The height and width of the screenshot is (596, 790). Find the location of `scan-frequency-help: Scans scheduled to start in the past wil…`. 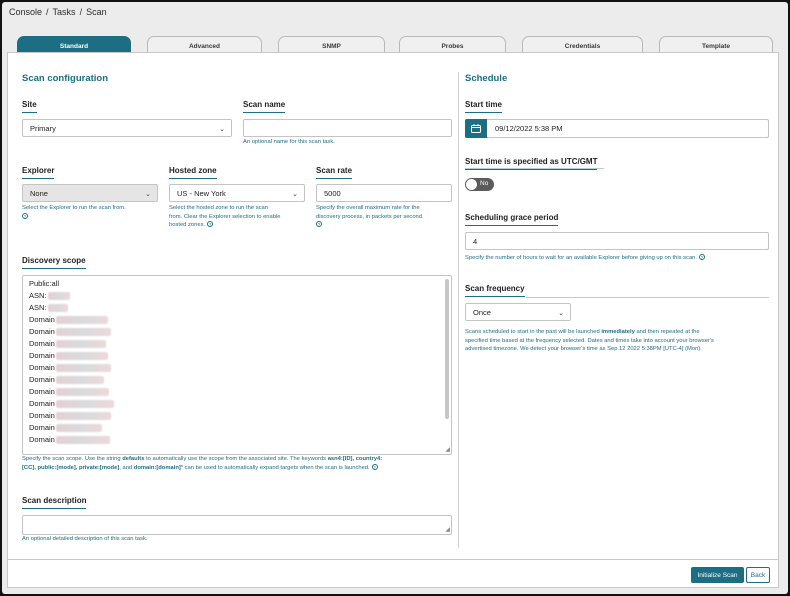

scan-frequency-help: Scans scheduled to start in the past wil… is located at coordinates (620, 341).